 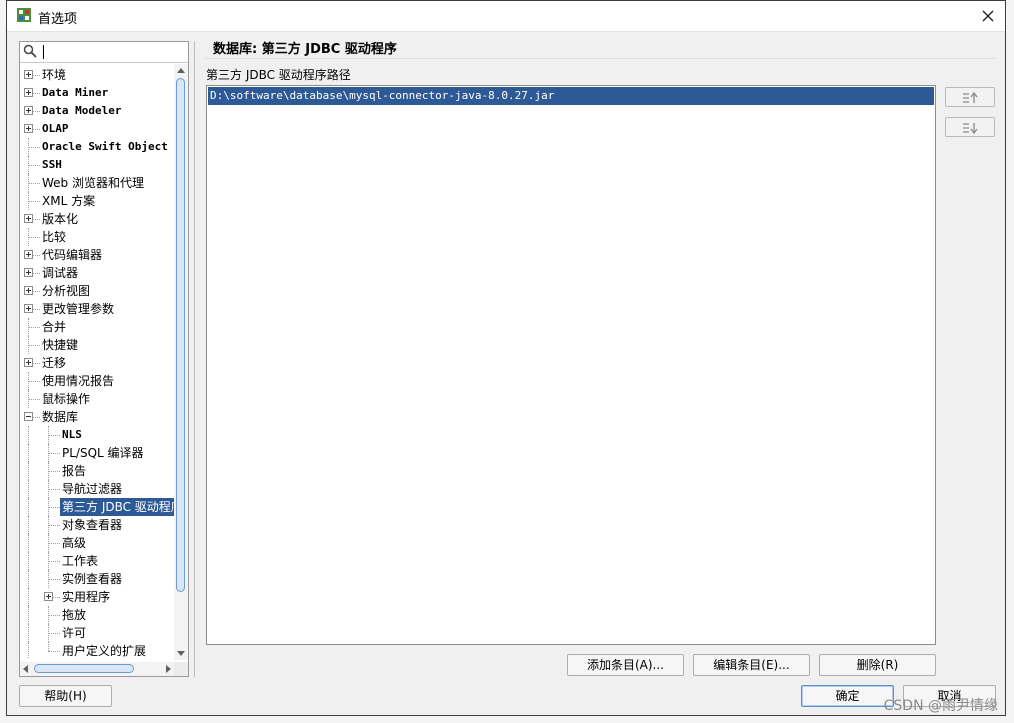 I want to click on ok-button: 确定, so click(x=847, y=696).